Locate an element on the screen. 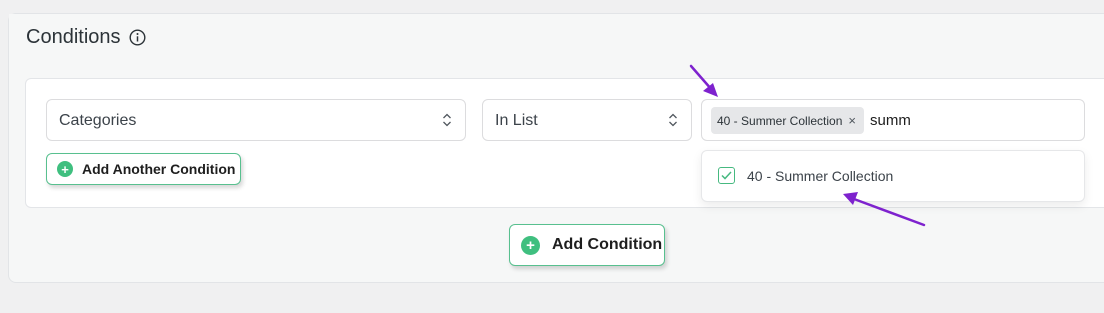  operator-select: In List is located at coordinates (587, 120).